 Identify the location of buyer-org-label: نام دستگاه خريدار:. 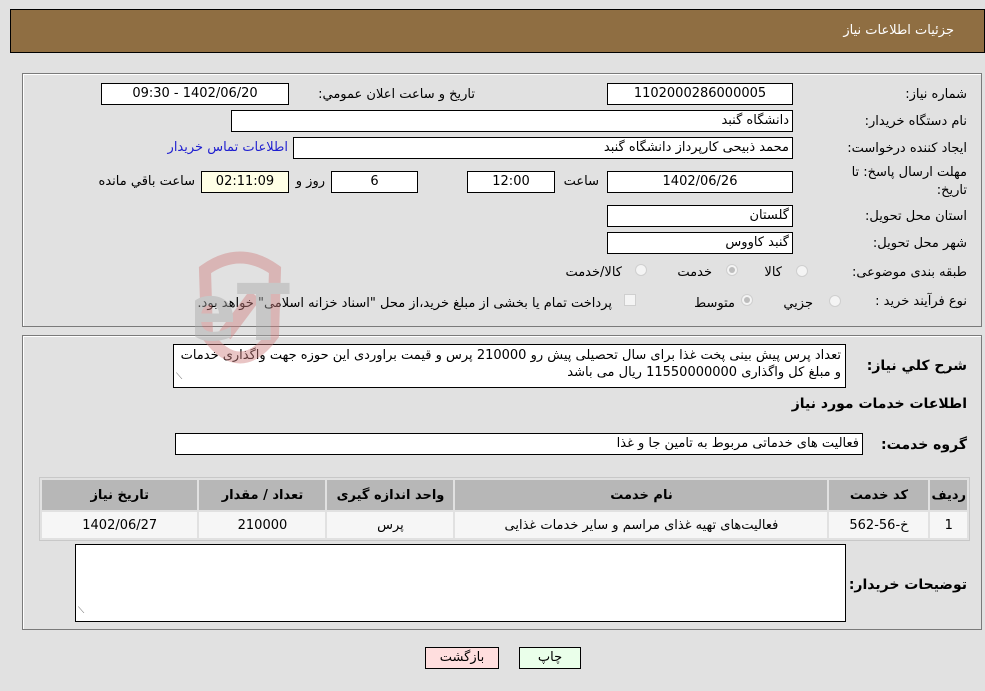
(915, 121).